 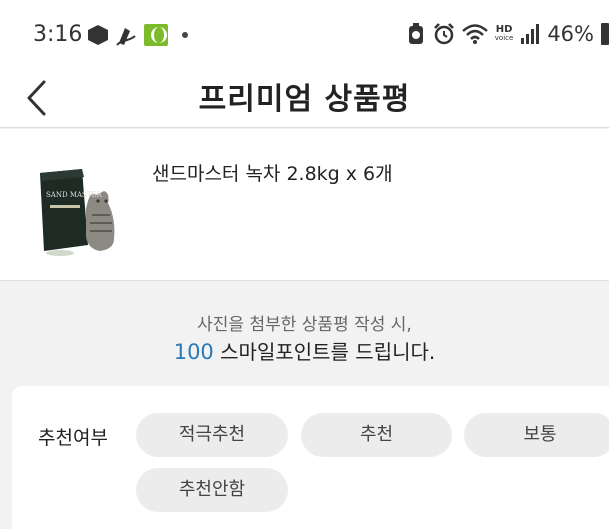 I want to click on signature-icon, so click(x=126, y=37).